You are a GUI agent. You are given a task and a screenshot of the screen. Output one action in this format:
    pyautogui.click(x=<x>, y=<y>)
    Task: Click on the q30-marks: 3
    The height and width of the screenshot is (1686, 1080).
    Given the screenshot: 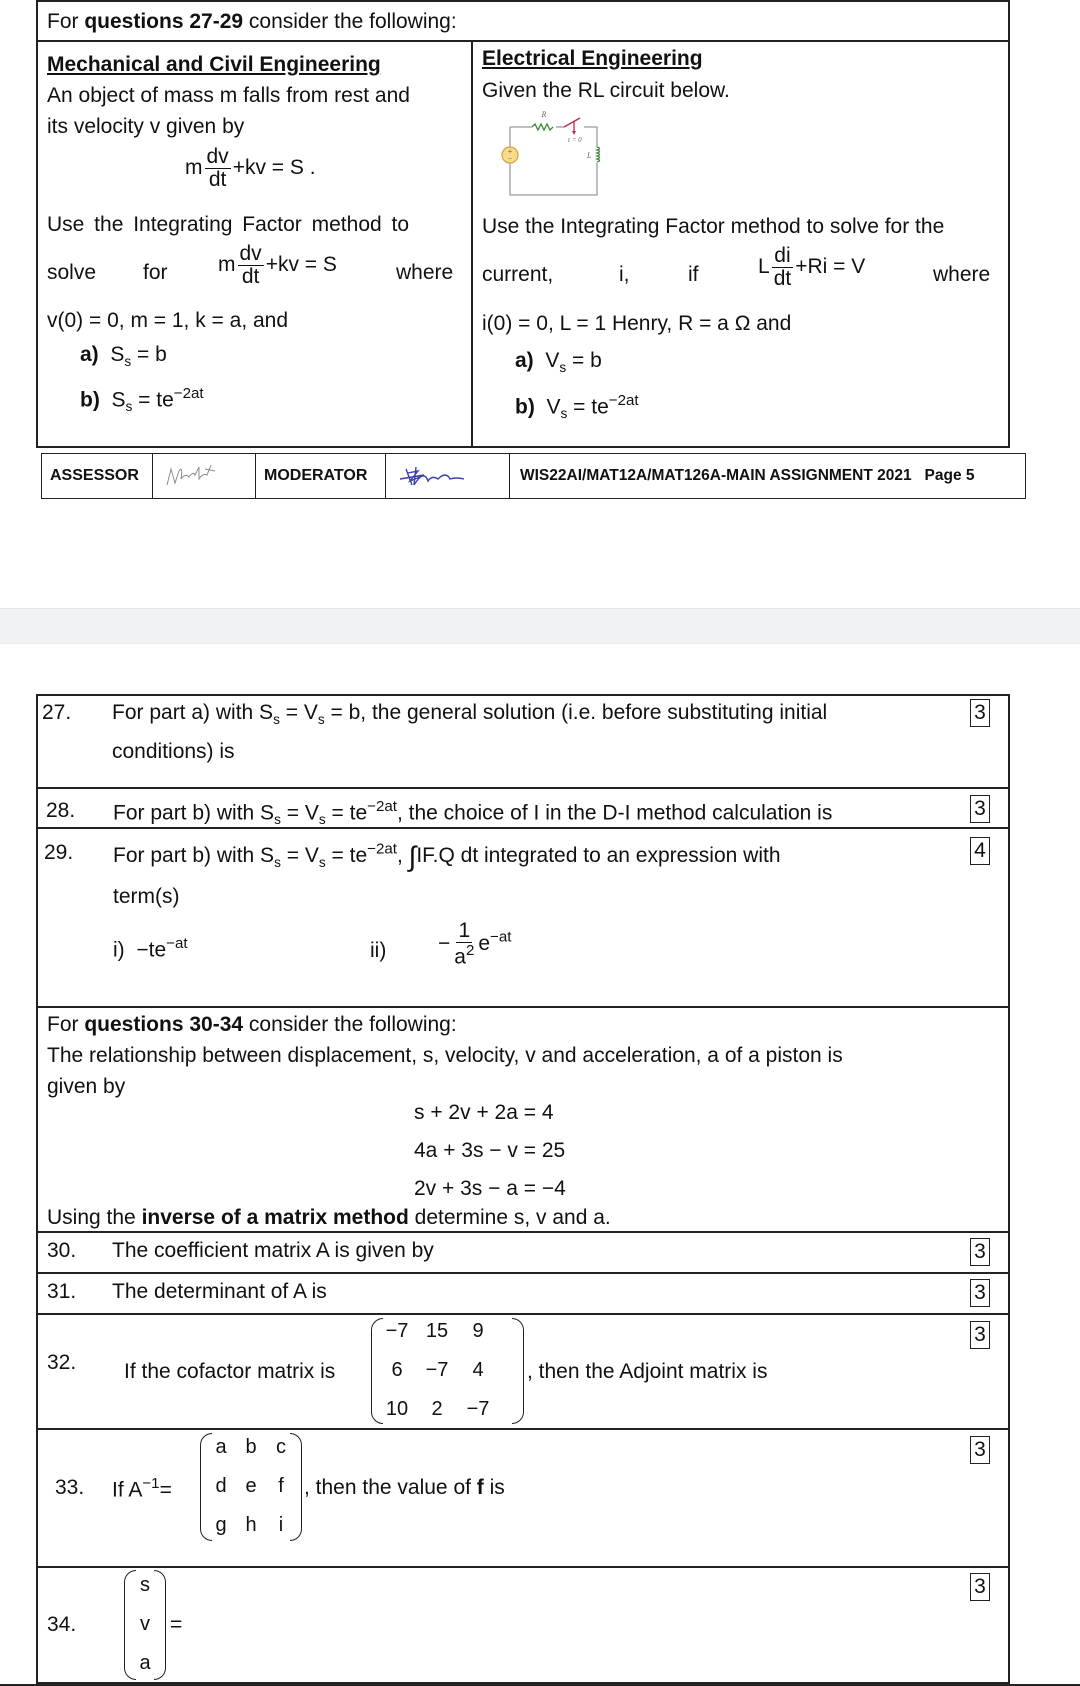 What is the action you would take?
    pyautogui.click(x=980, y=1252)
    